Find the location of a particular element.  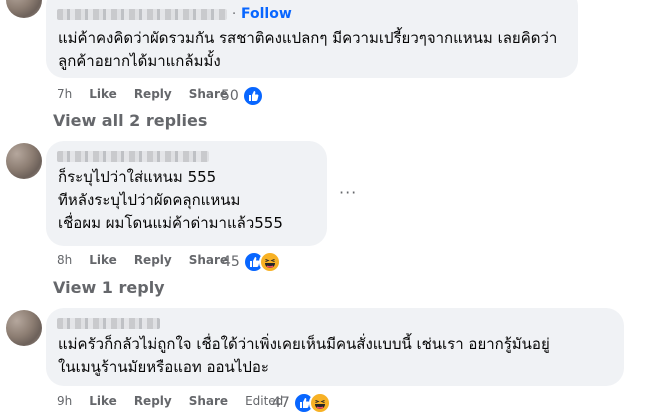

comment-time: 9h is located at coordinates (64, 401).